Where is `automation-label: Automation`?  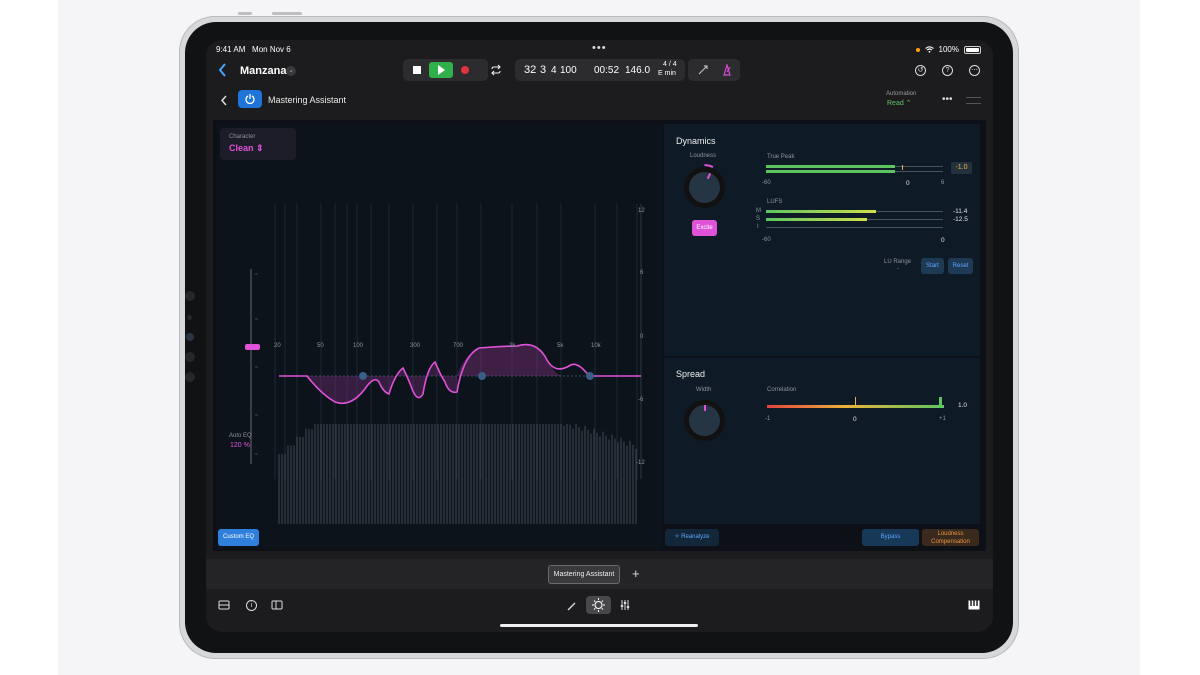
automation-label: Automation is located at coordinates (901, 94).